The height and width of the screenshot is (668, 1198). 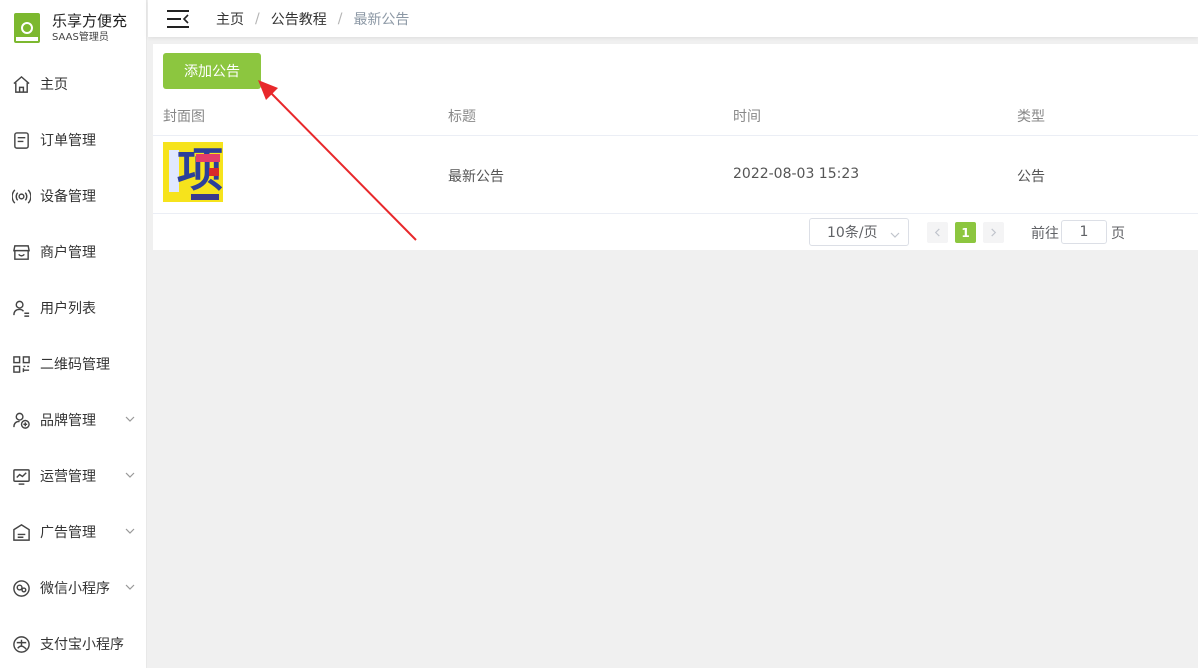 What do you see at coordinates (73, 84) in the screenshot?
I see `sidebar-item-home: 主页` at bounding box center [73, 84].